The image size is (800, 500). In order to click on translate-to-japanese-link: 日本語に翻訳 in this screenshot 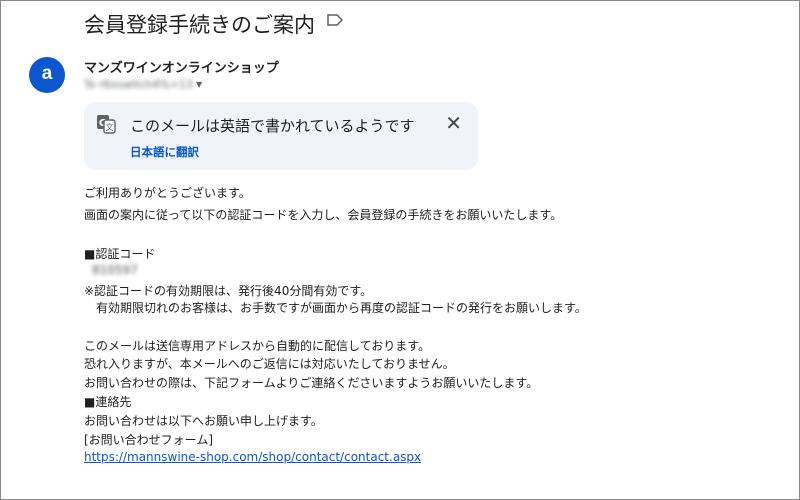, I will do `click(164, 152)`.